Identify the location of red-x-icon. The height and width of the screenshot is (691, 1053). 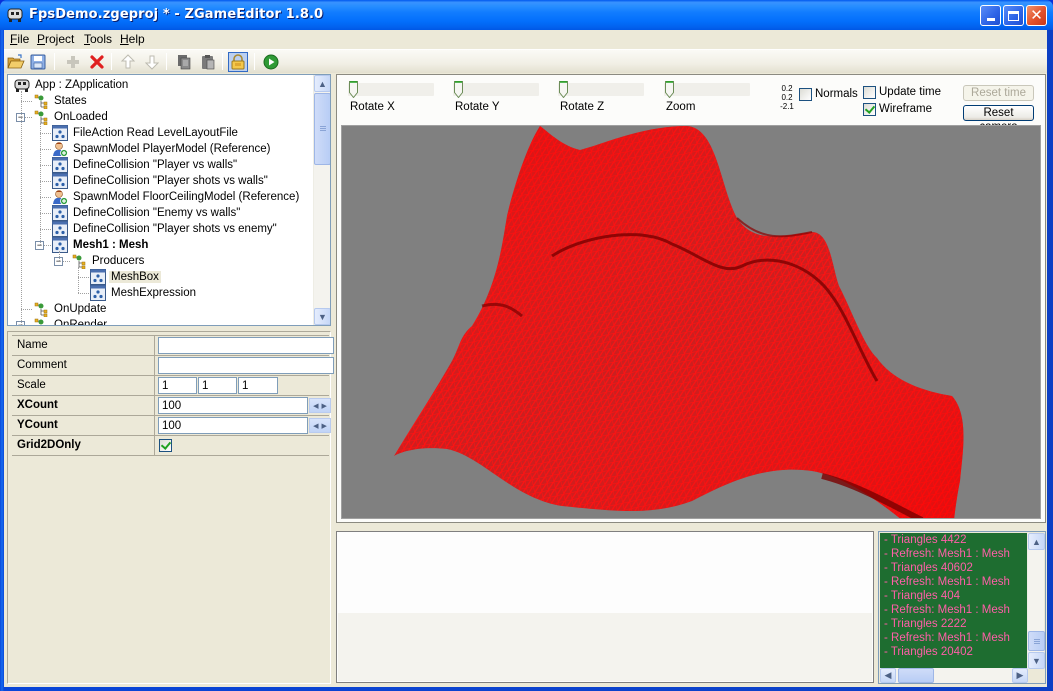
(97, 62).